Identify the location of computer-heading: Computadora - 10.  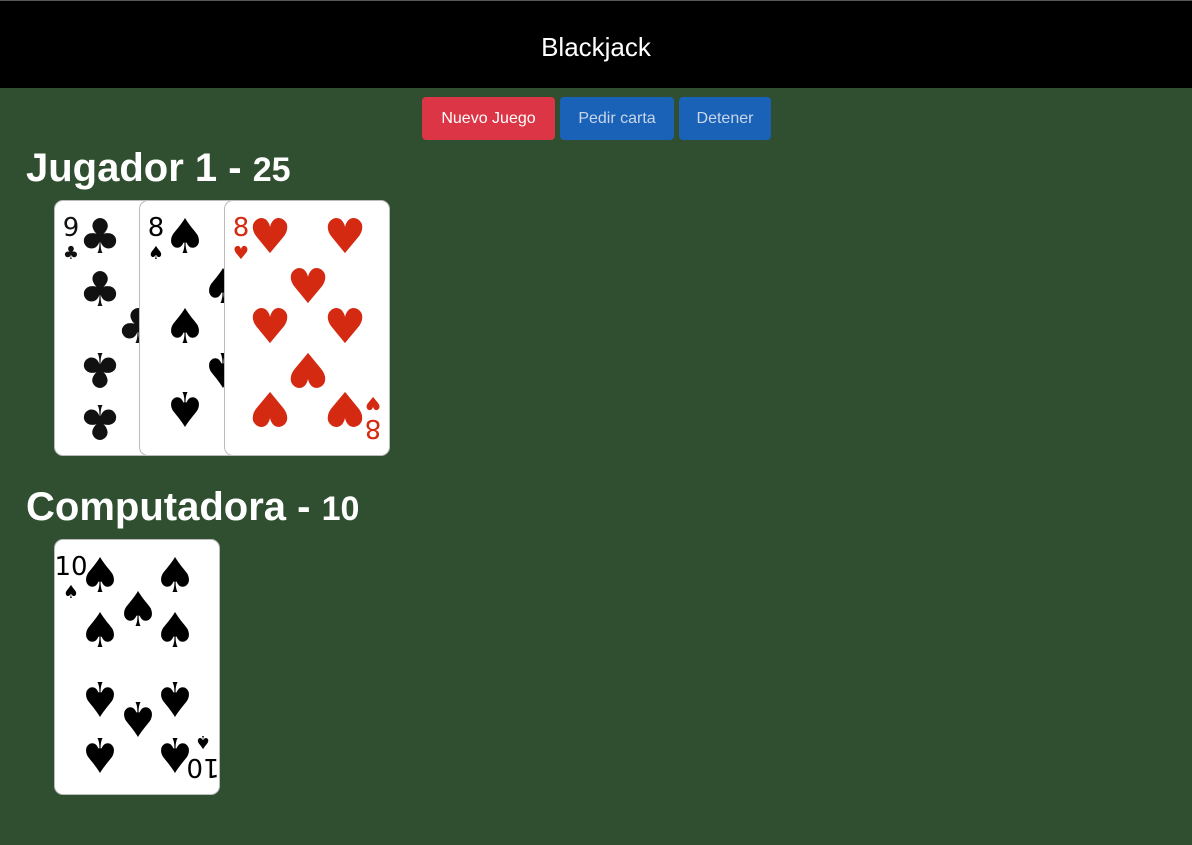
(192, 508).